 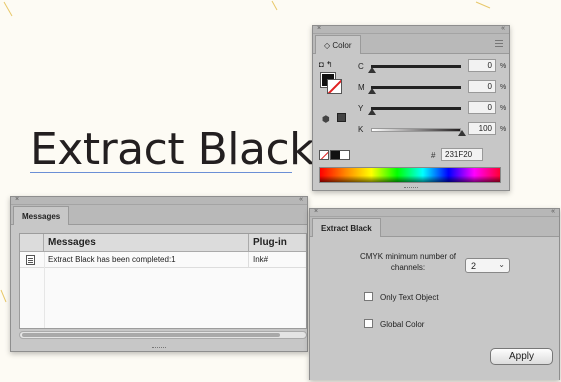 What do you see at coordinates (474, 266) in the screenshot?
I see `min-channels-value: 2` at bounding box center [474, 266].